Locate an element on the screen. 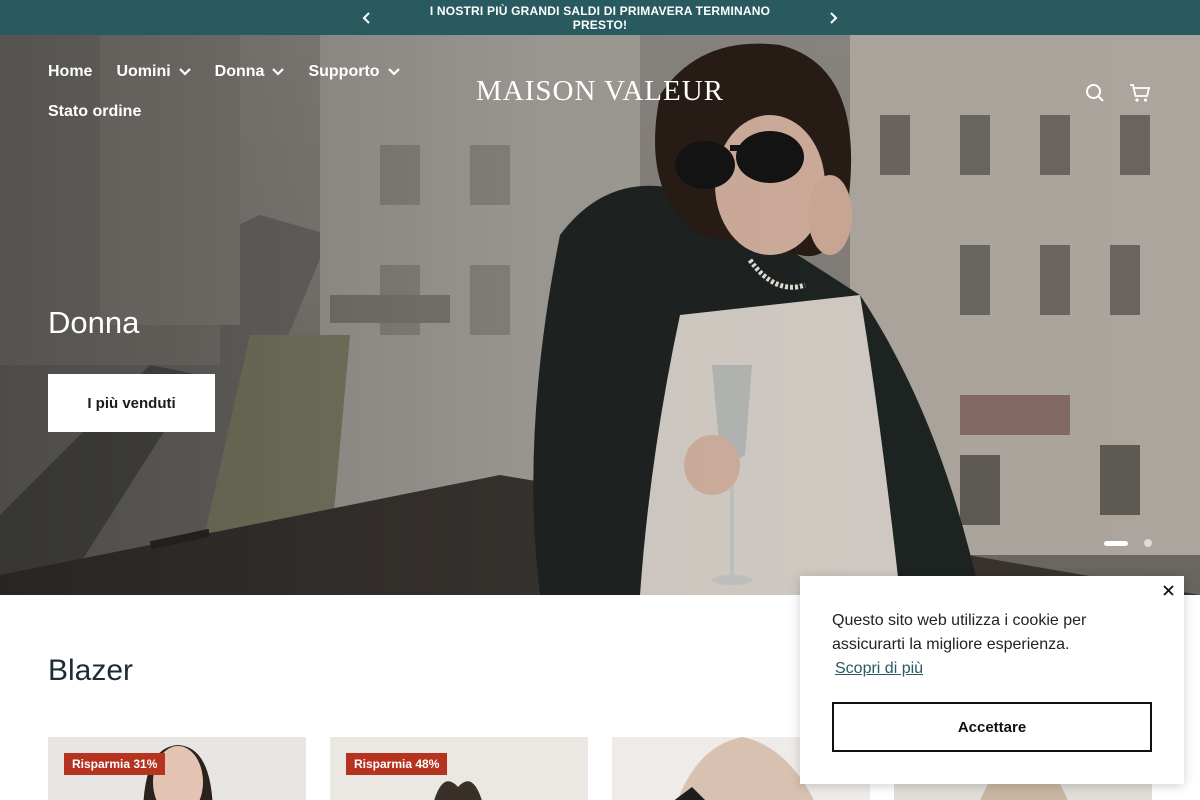 The width and height of the screenshot is (1200, 800). section-title: Blazer is located at coordinates (91, 670).